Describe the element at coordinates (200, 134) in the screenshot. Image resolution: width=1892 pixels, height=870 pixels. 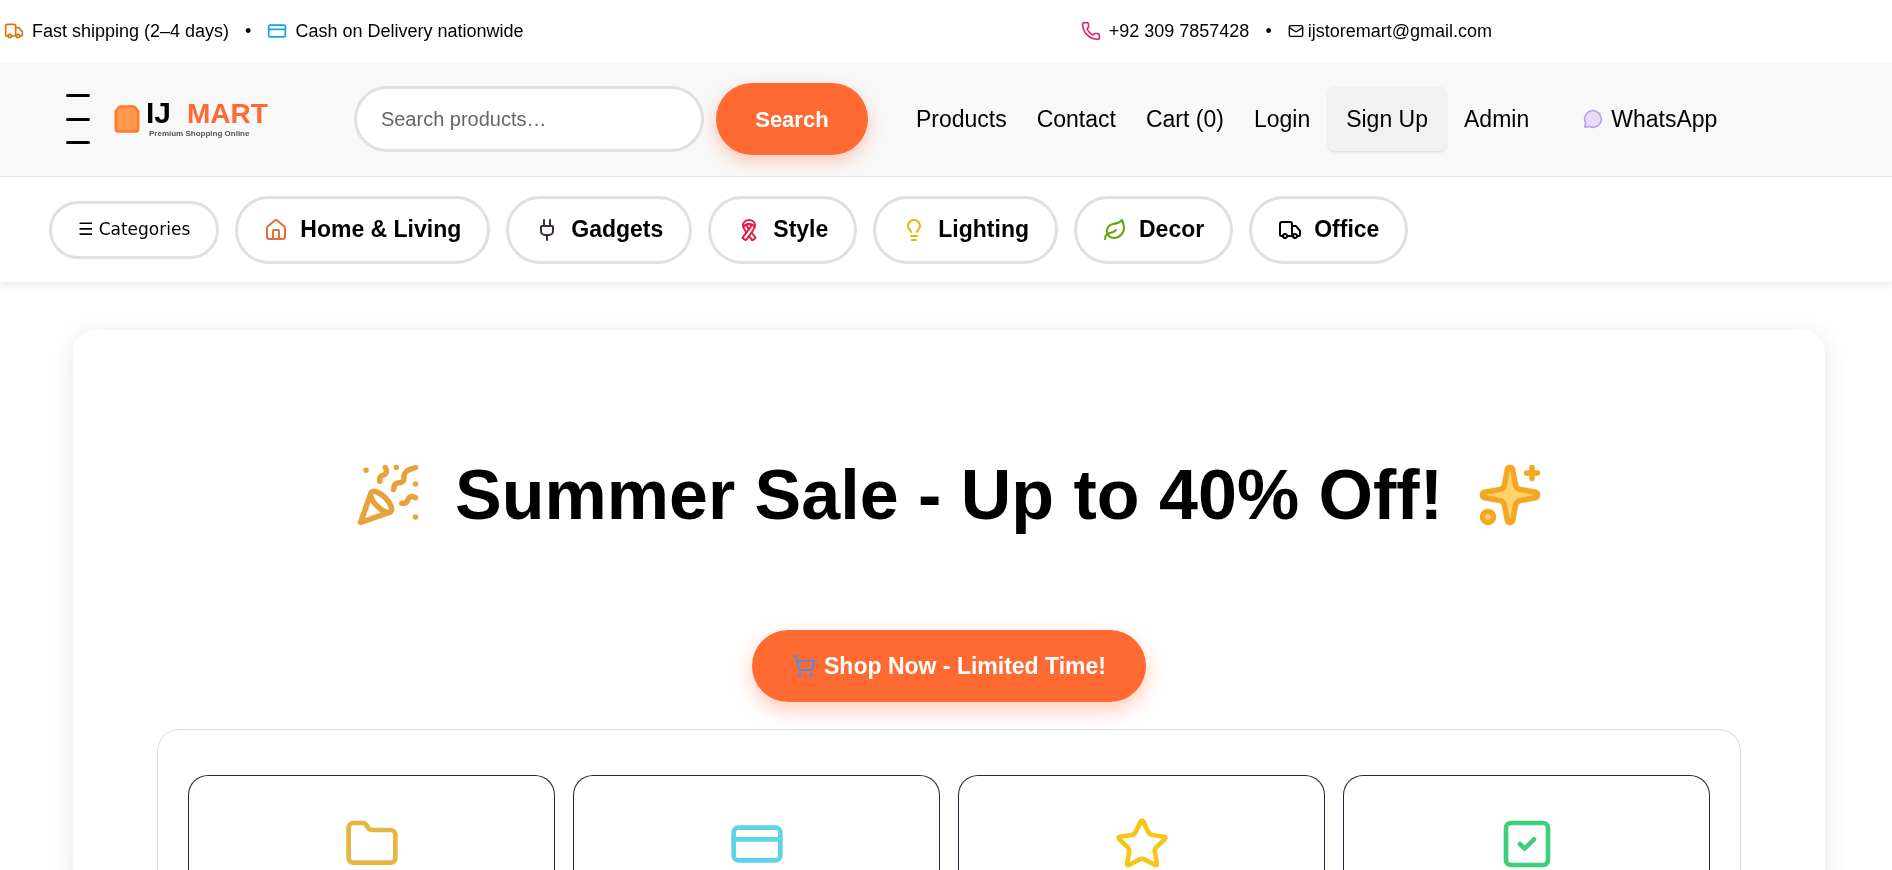
I see `logo-tagline: Premium Shopping Online` at that location.